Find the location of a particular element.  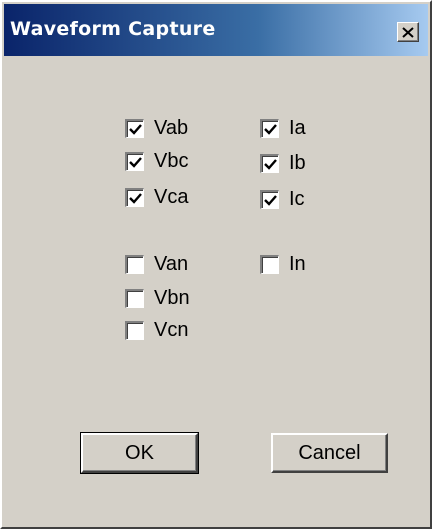

title-bar: Waveform Capture is located at coordinates (216, 30).